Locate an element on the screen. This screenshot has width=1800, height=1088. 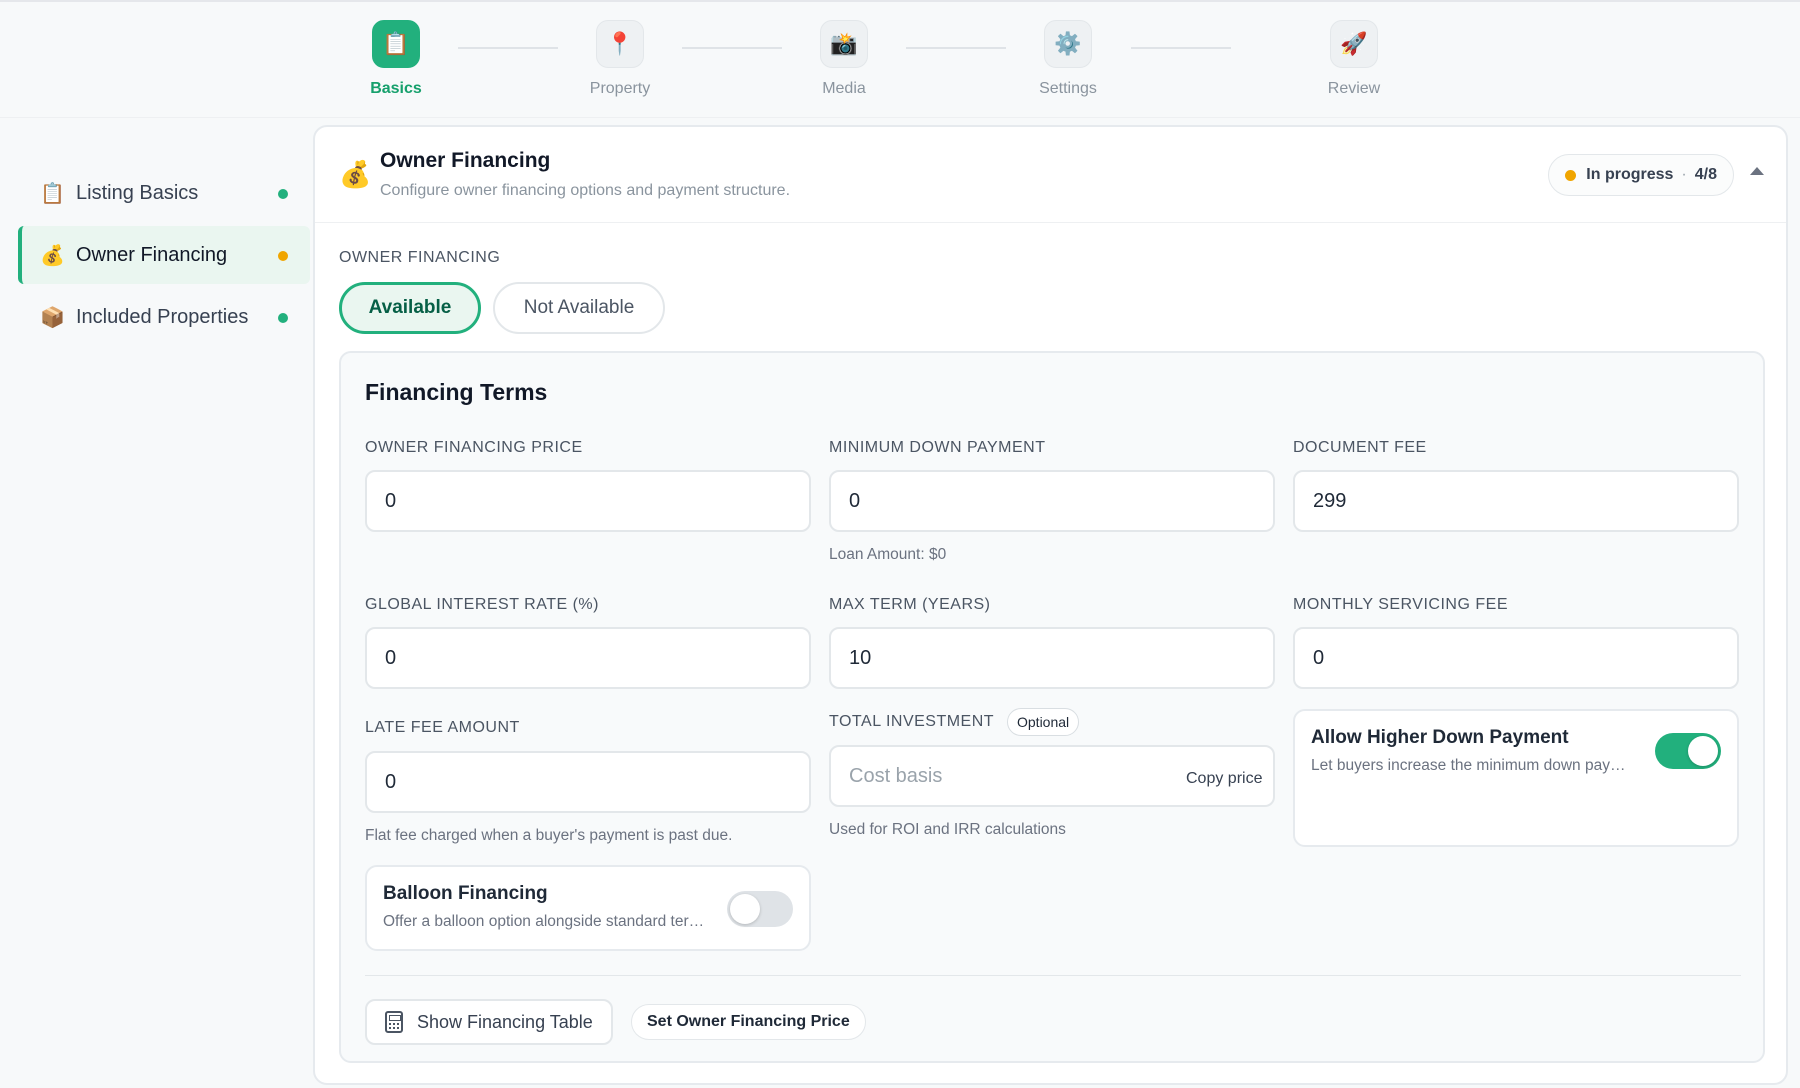
loan-amount-text: Loan Amount: $0 is located at coordinates (888, 554).